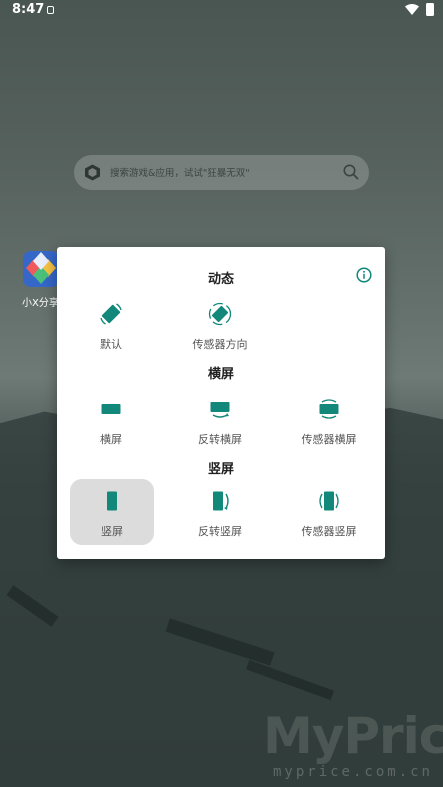 The image size is (443, 787). I want to click on reverse-landscape-icon, so click(220, 410).